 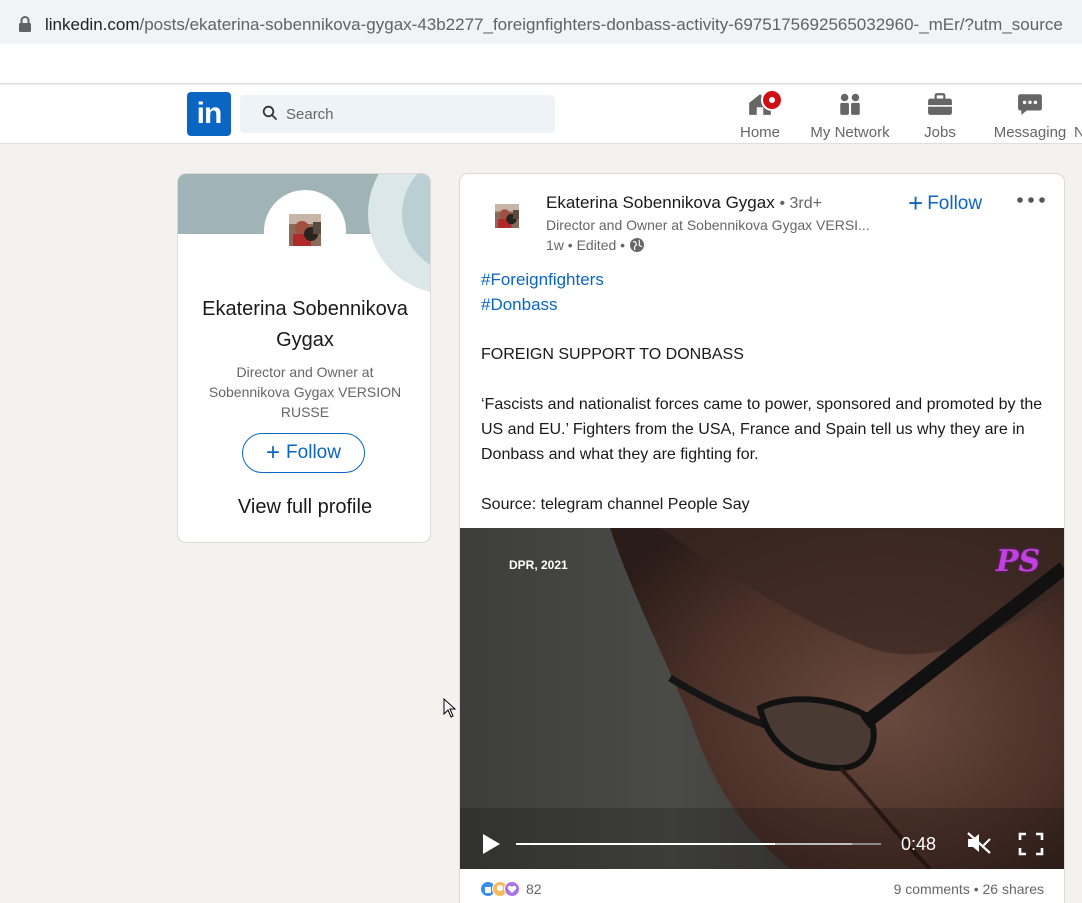 What do you see at coordinates (940, 132) in the screenshot?
I see `nav-jobs-label: Jobs` at bounding box center [940, 132].